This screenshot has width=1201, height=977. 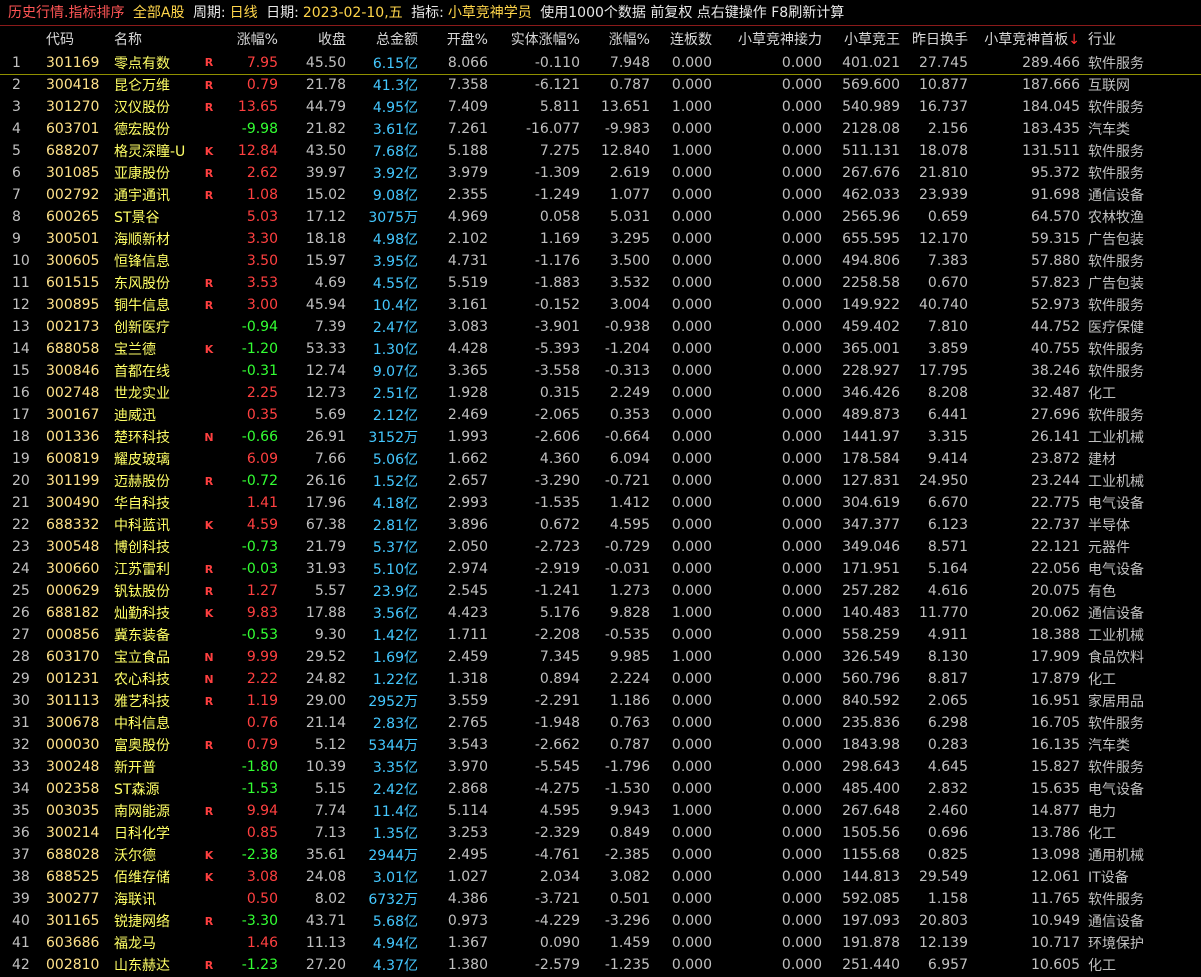 I want to click on change-pct: 13.65, so click(x=257, y=107).